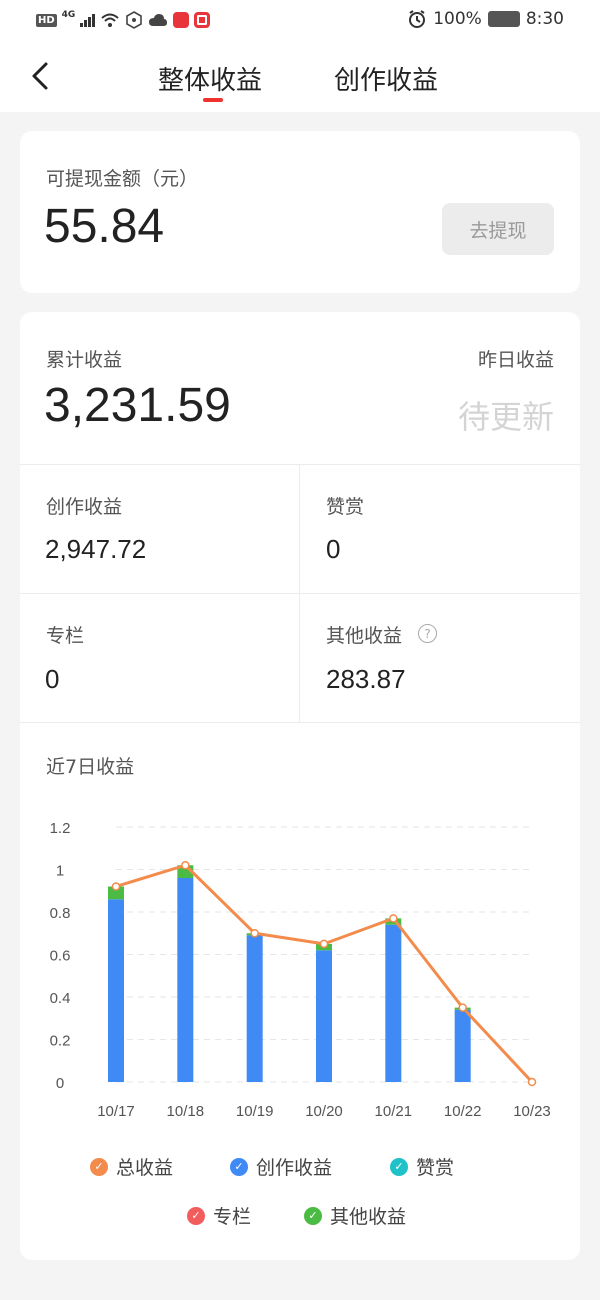 The image size is (600, 1300). Describe the element at coordinates (90, 767) in the screenshot. I see `chart-title: 近7日收益` at that location.